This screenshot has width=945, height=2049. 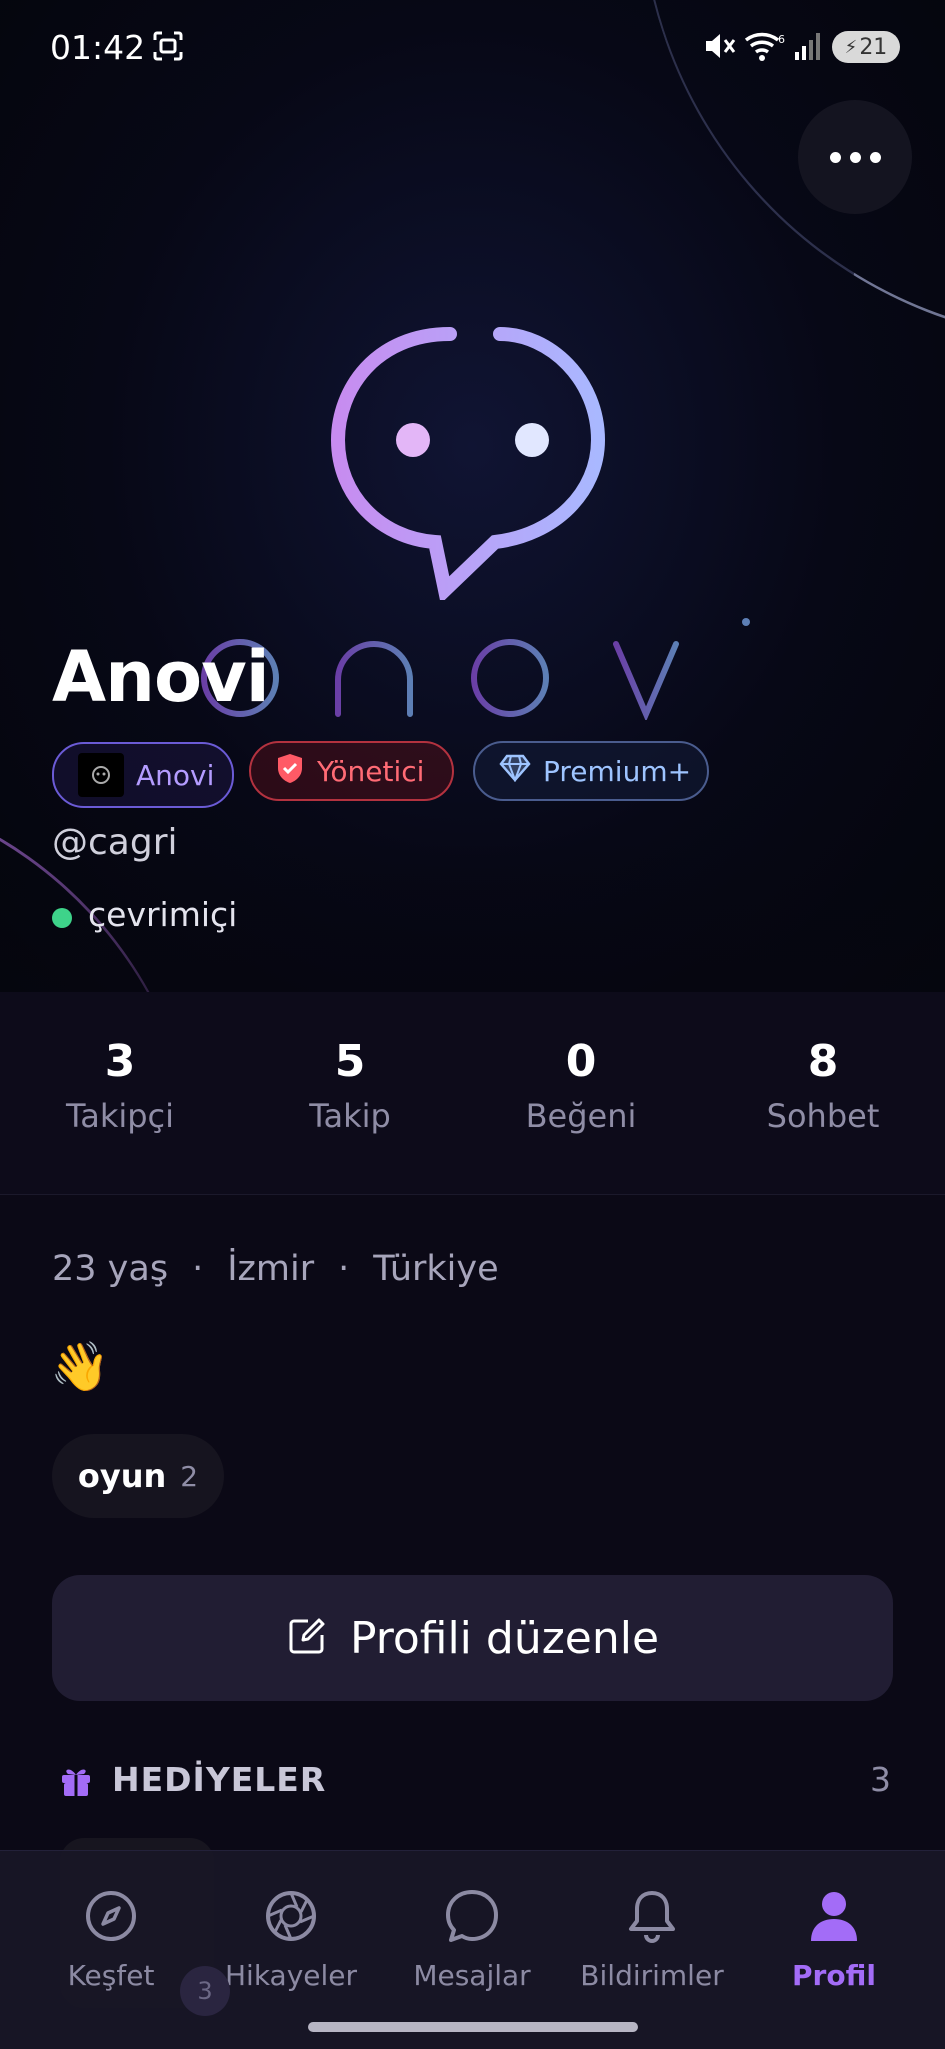 I want to click on stat-likes: 0 Beğeni, so click(x=581, y=1085).